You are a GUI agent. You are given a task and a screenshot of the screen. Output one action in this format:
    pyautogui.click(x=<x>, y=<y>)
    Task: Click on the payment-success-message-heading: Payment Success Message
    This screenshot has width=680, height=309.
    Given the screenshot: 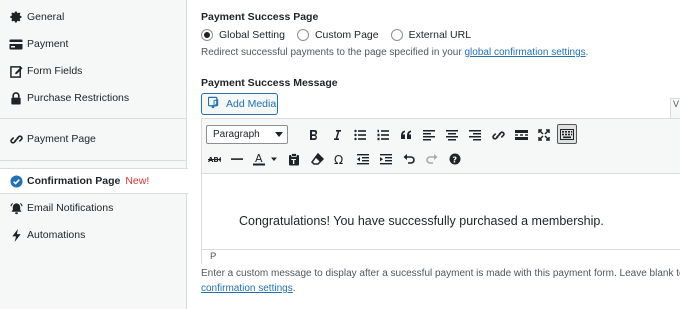 What is the action you would take?
    pyautogui.click(x=269, y=83)
    